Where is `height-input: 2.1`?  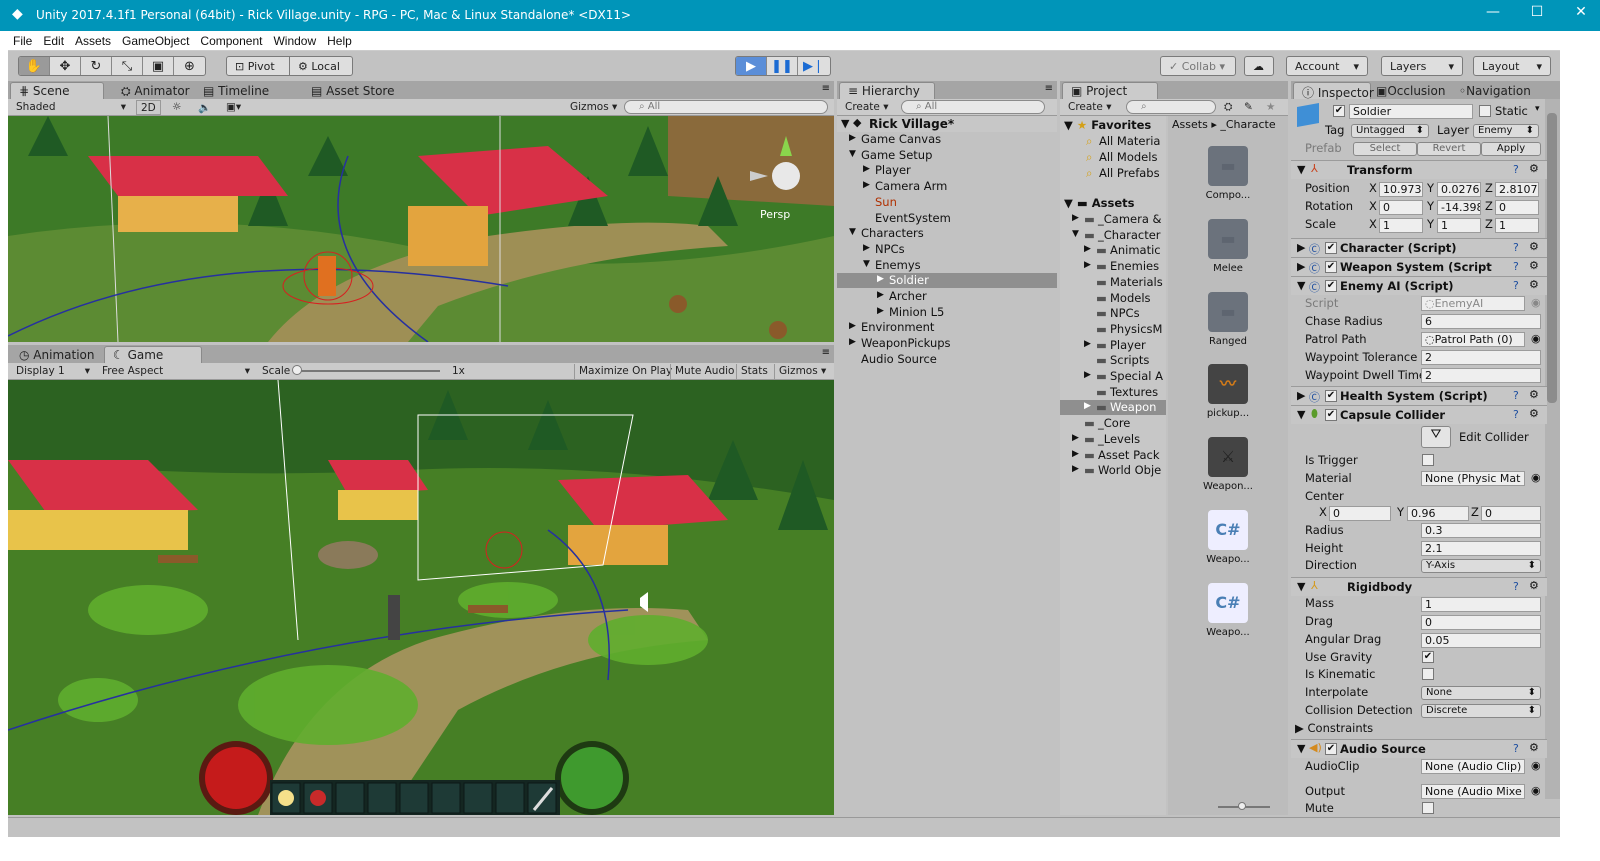 height-input: 2.1 is located at coordinates (1481, 548).